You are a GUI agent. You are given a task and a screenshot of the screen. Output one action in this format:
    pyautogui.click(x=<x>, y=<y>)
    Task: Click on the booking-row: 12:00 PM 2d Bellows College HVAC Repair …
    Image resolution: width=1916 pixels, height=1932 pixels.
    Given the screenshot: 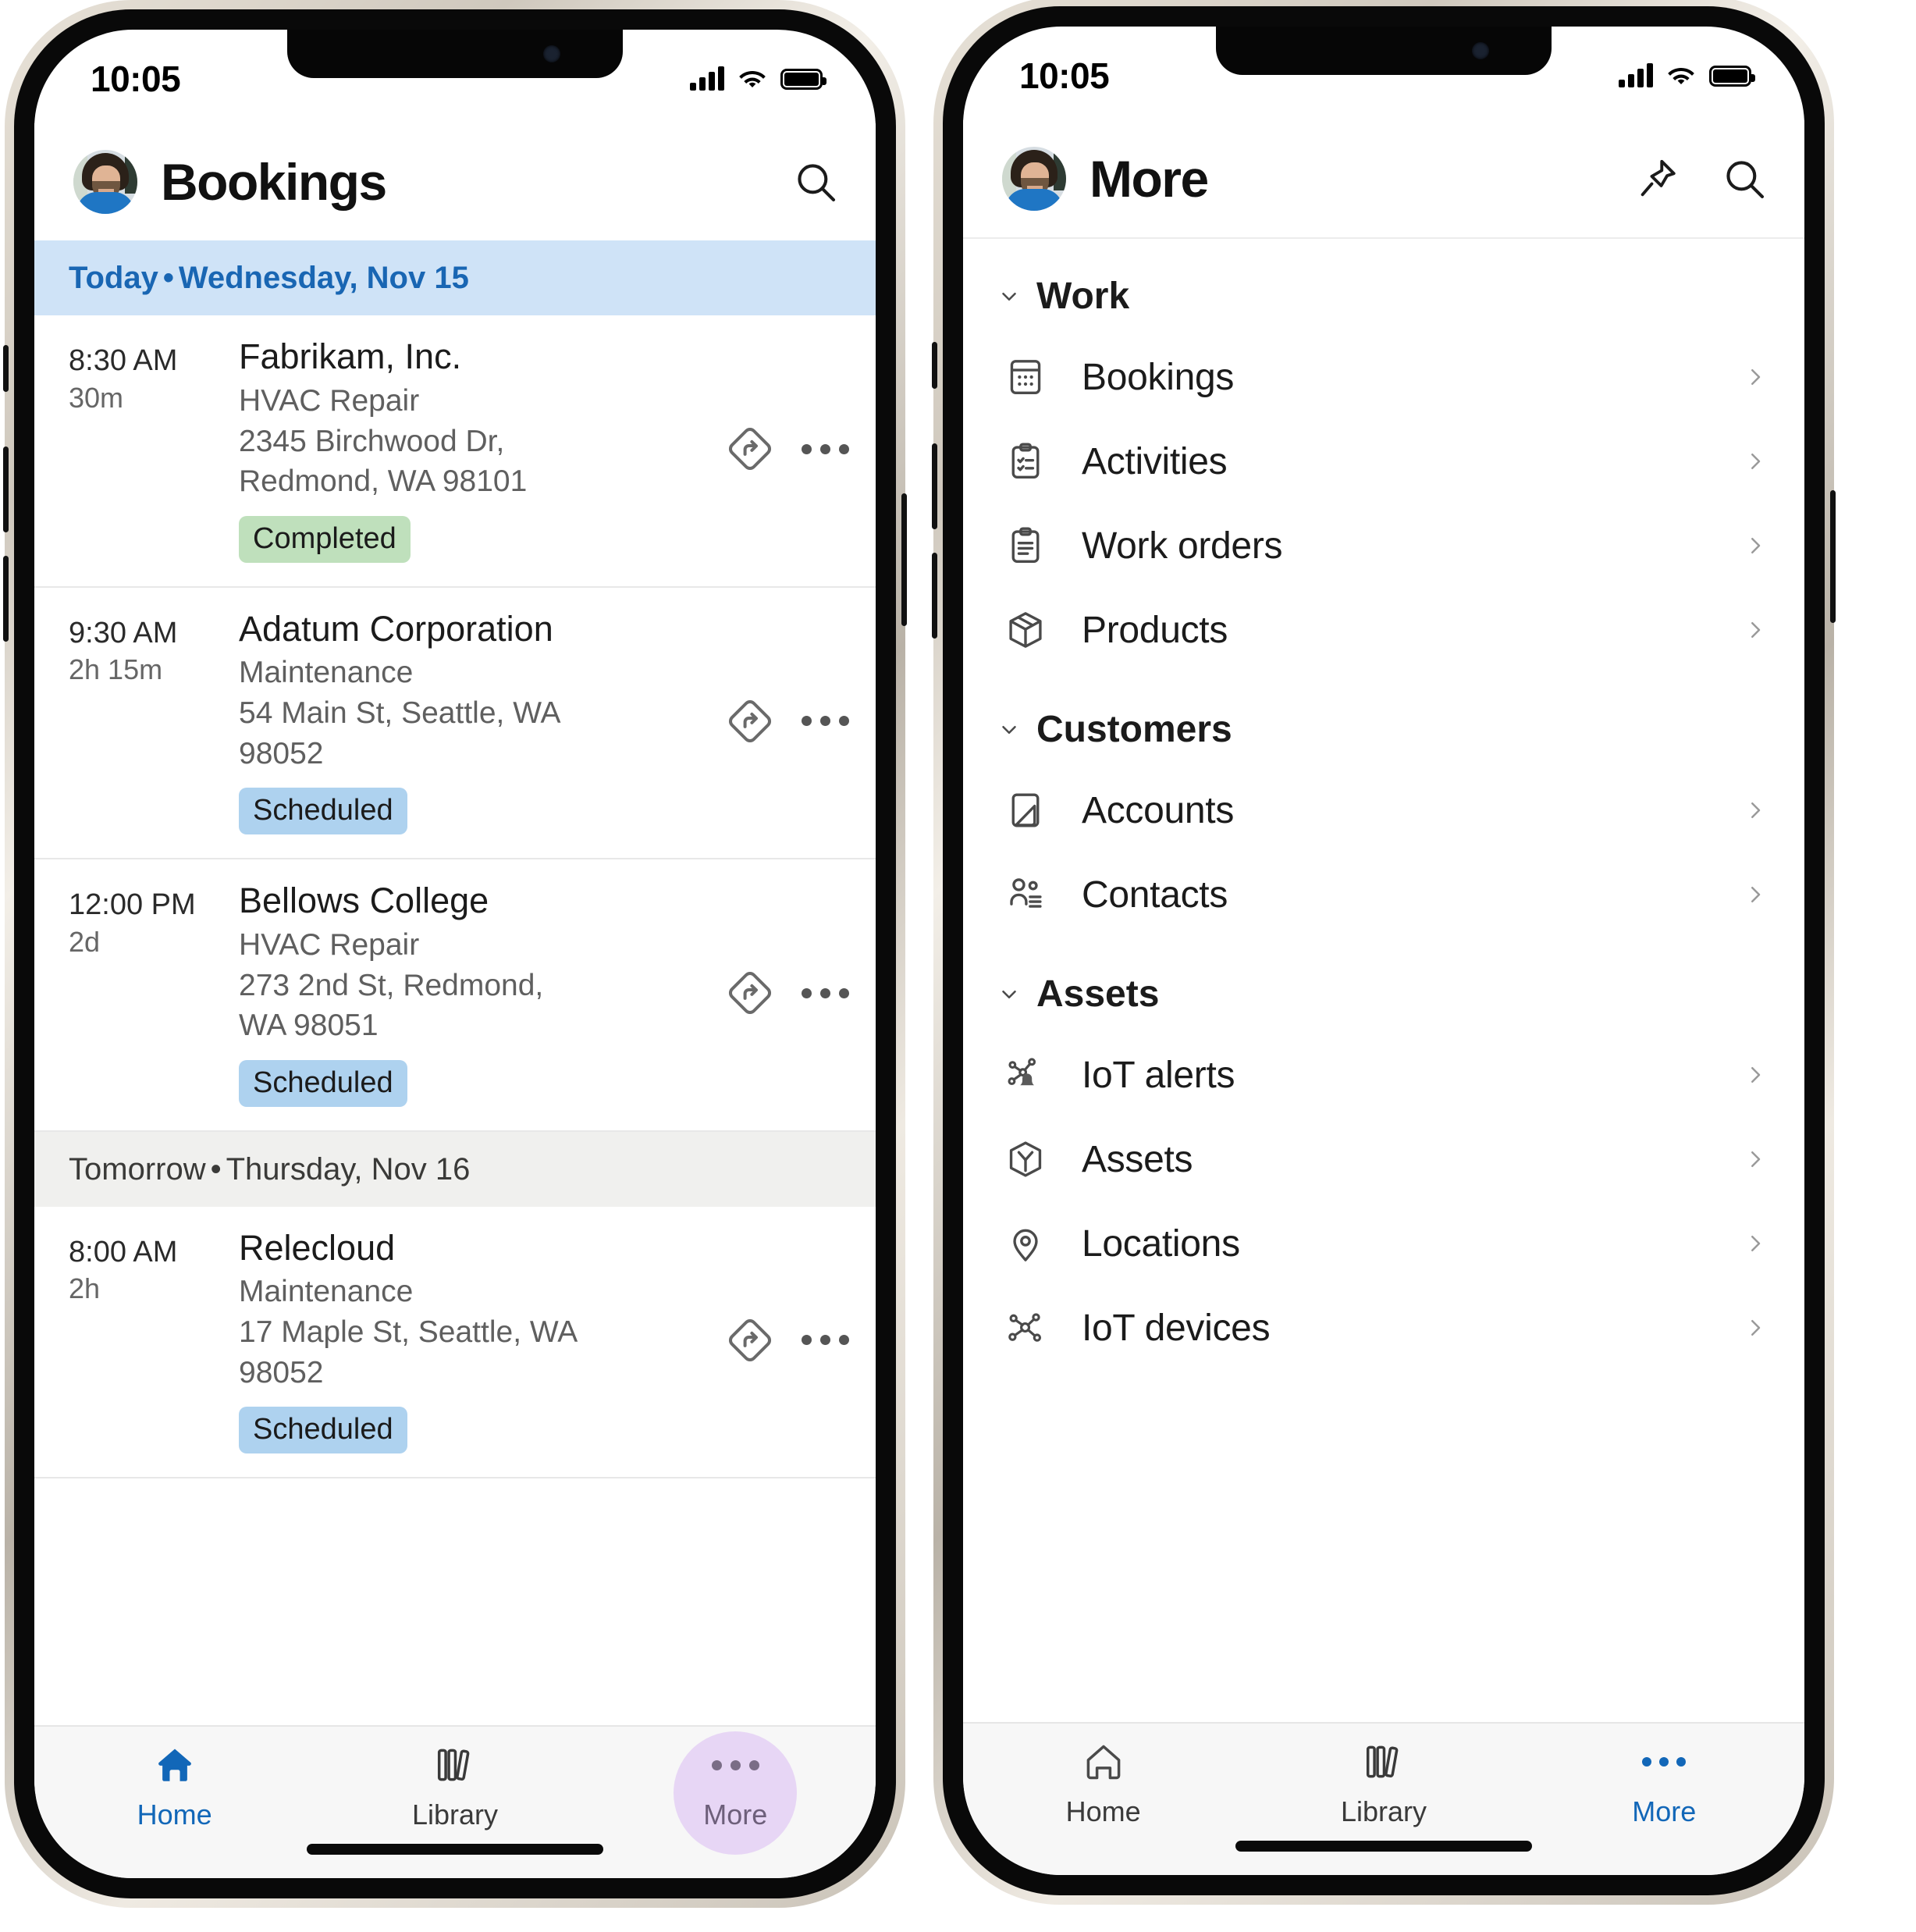 What is the action you would take?
    pyautogui.click(x=455, y=995)
    